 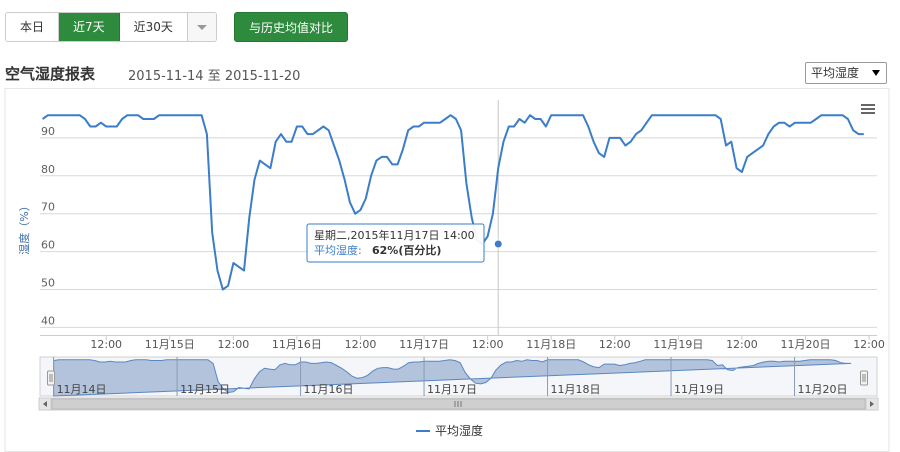 I want to click on highlight-point, so click(x=498, y=244).